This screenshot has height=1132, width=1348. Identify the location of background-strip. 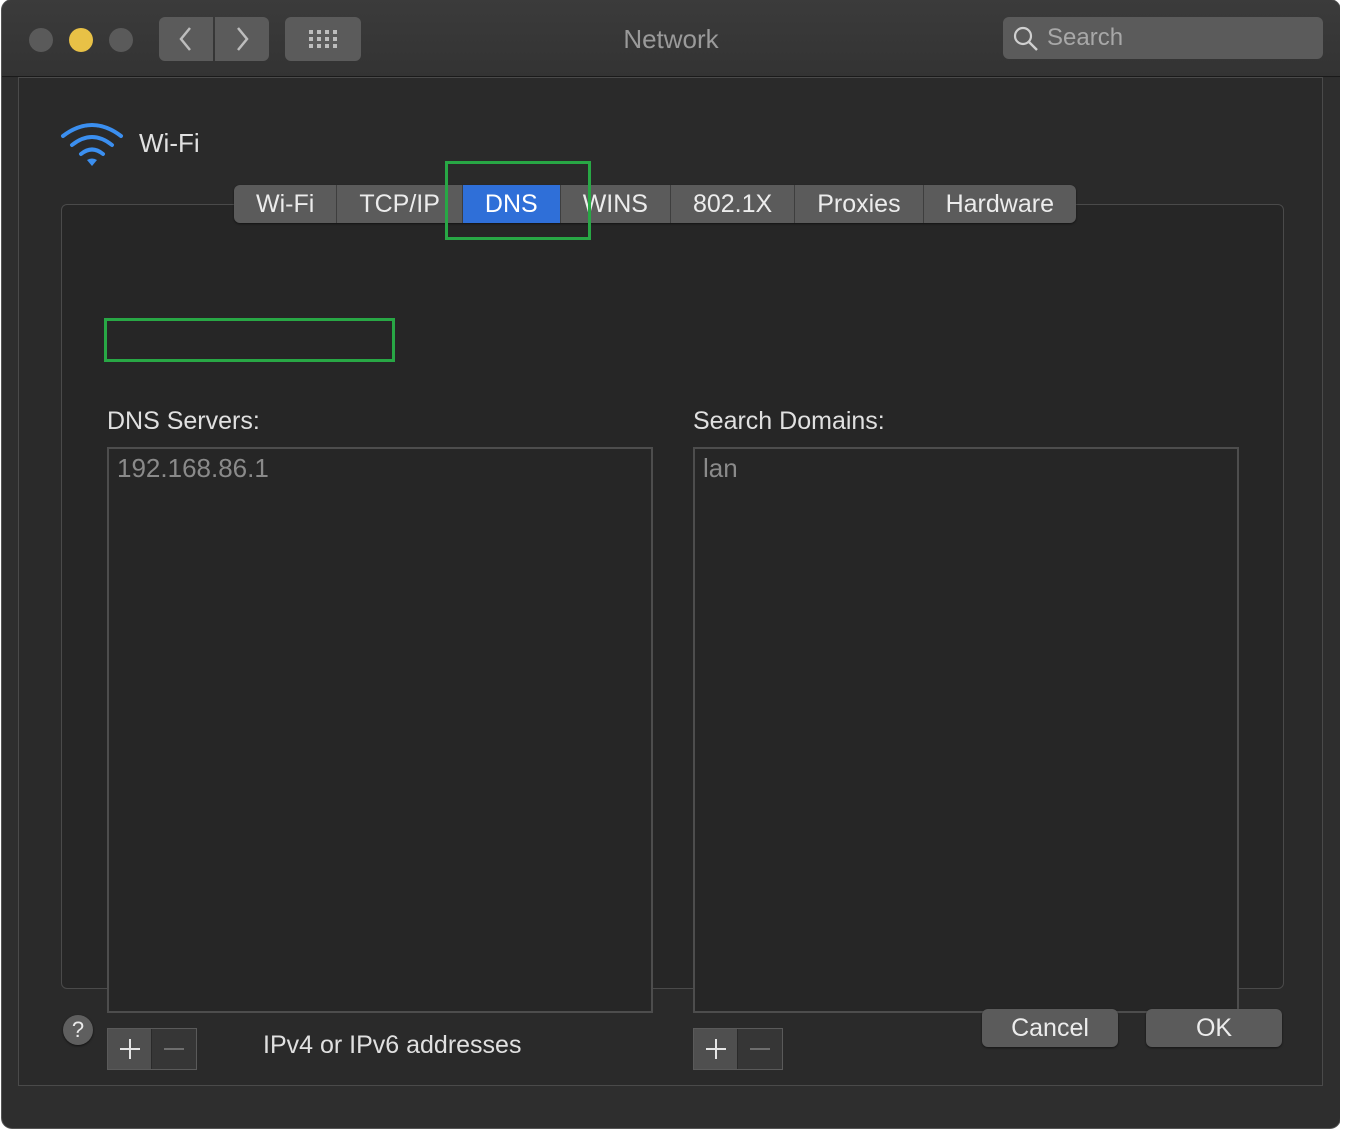
(1344, 566).